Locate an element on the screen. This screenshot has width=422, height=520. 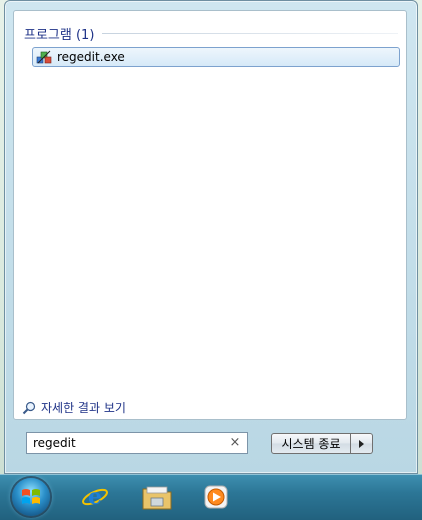
svg-text: e is located at coordinates (95, 497).